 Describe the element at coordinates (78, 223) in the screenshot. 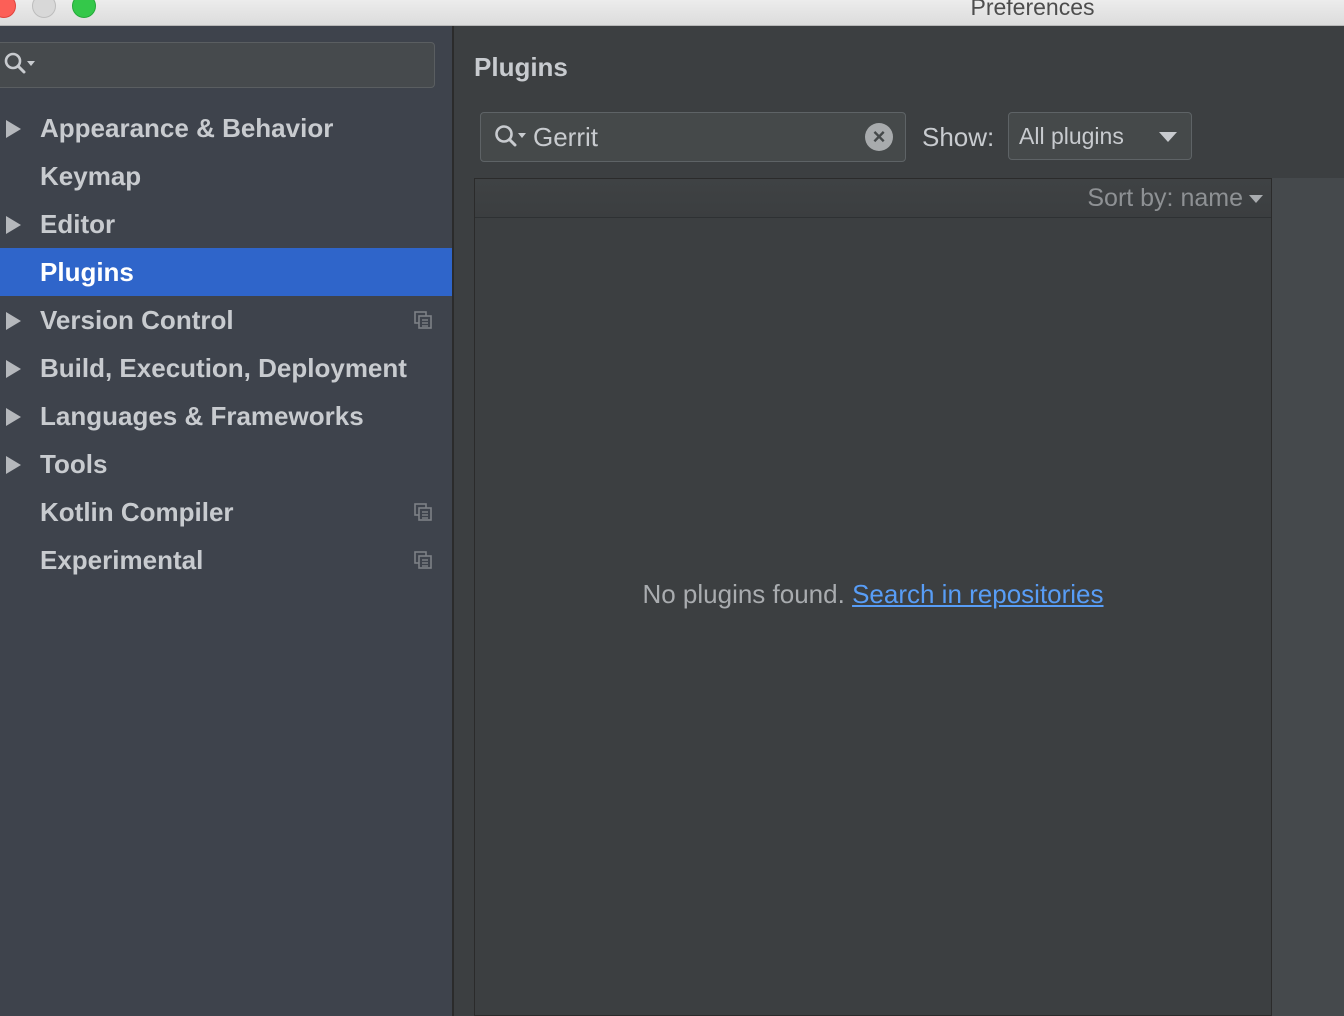

I see `sidebar-item-label: Editor` at that location.